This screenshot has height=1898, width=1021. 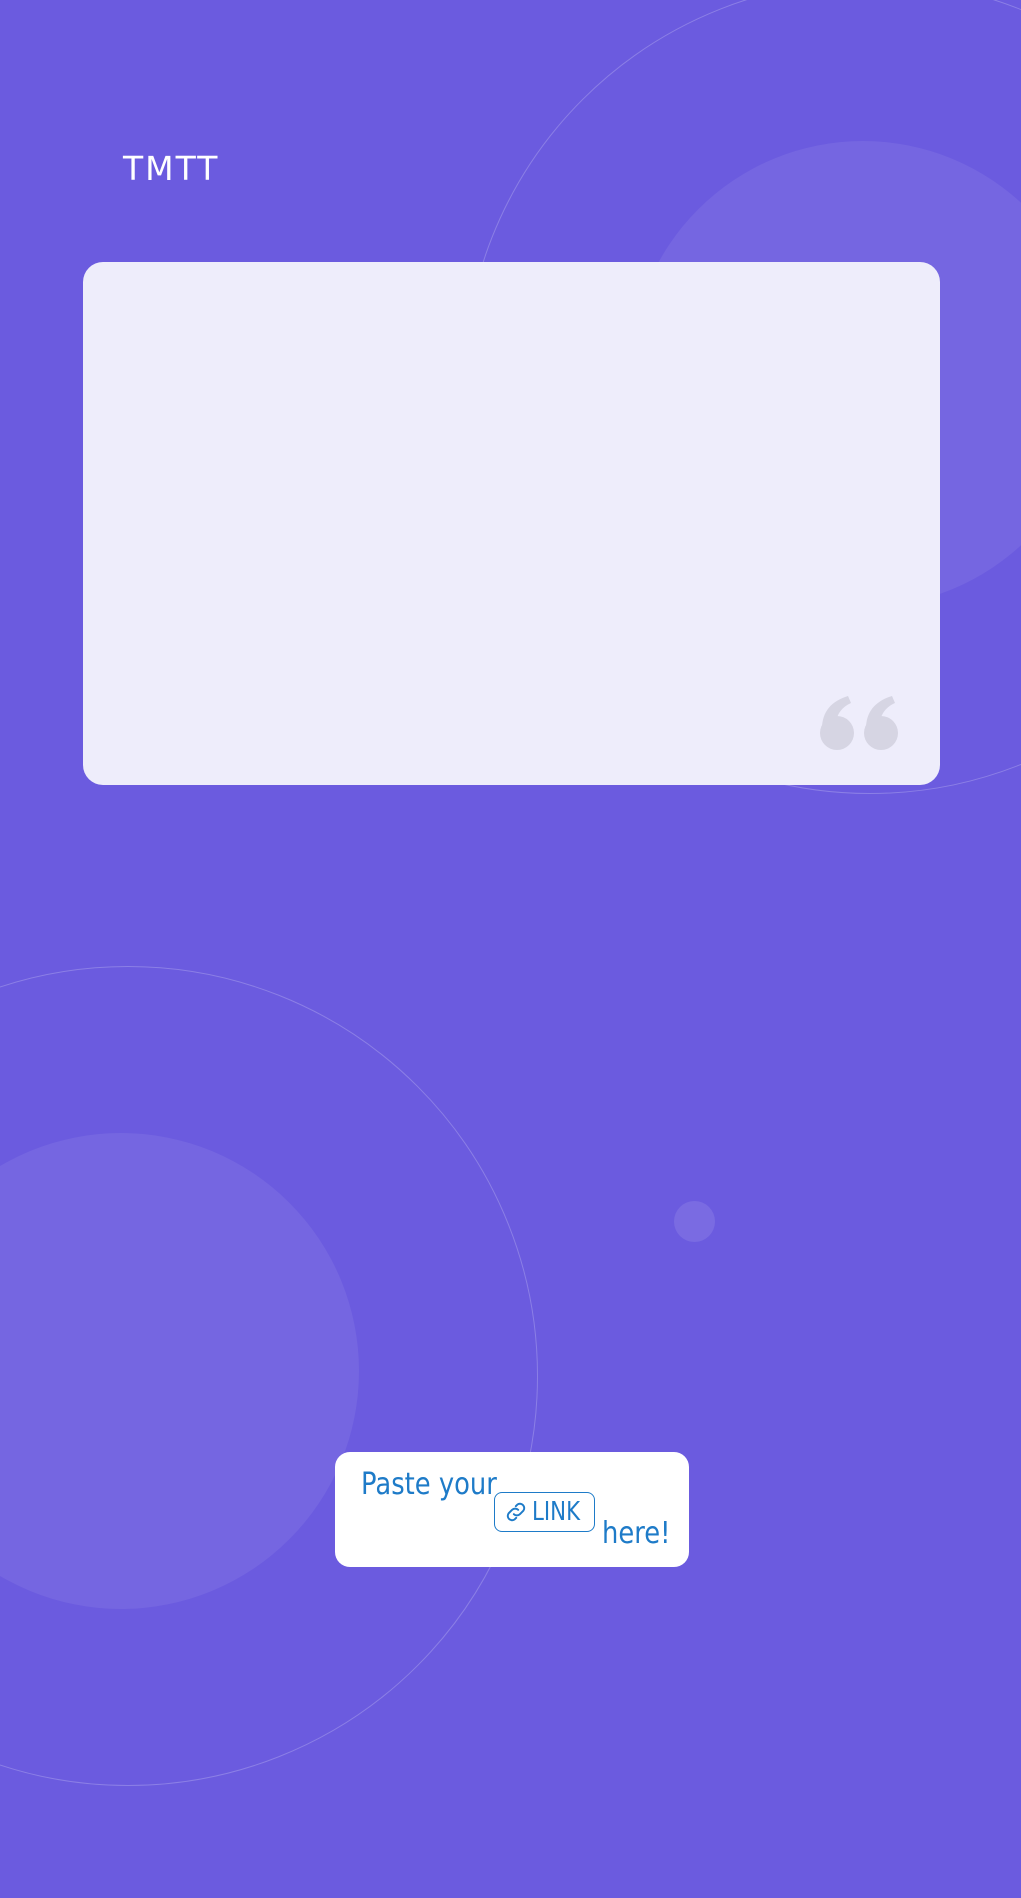 I want to click on brand-logo: TMTT, so click(x=171, y=168).